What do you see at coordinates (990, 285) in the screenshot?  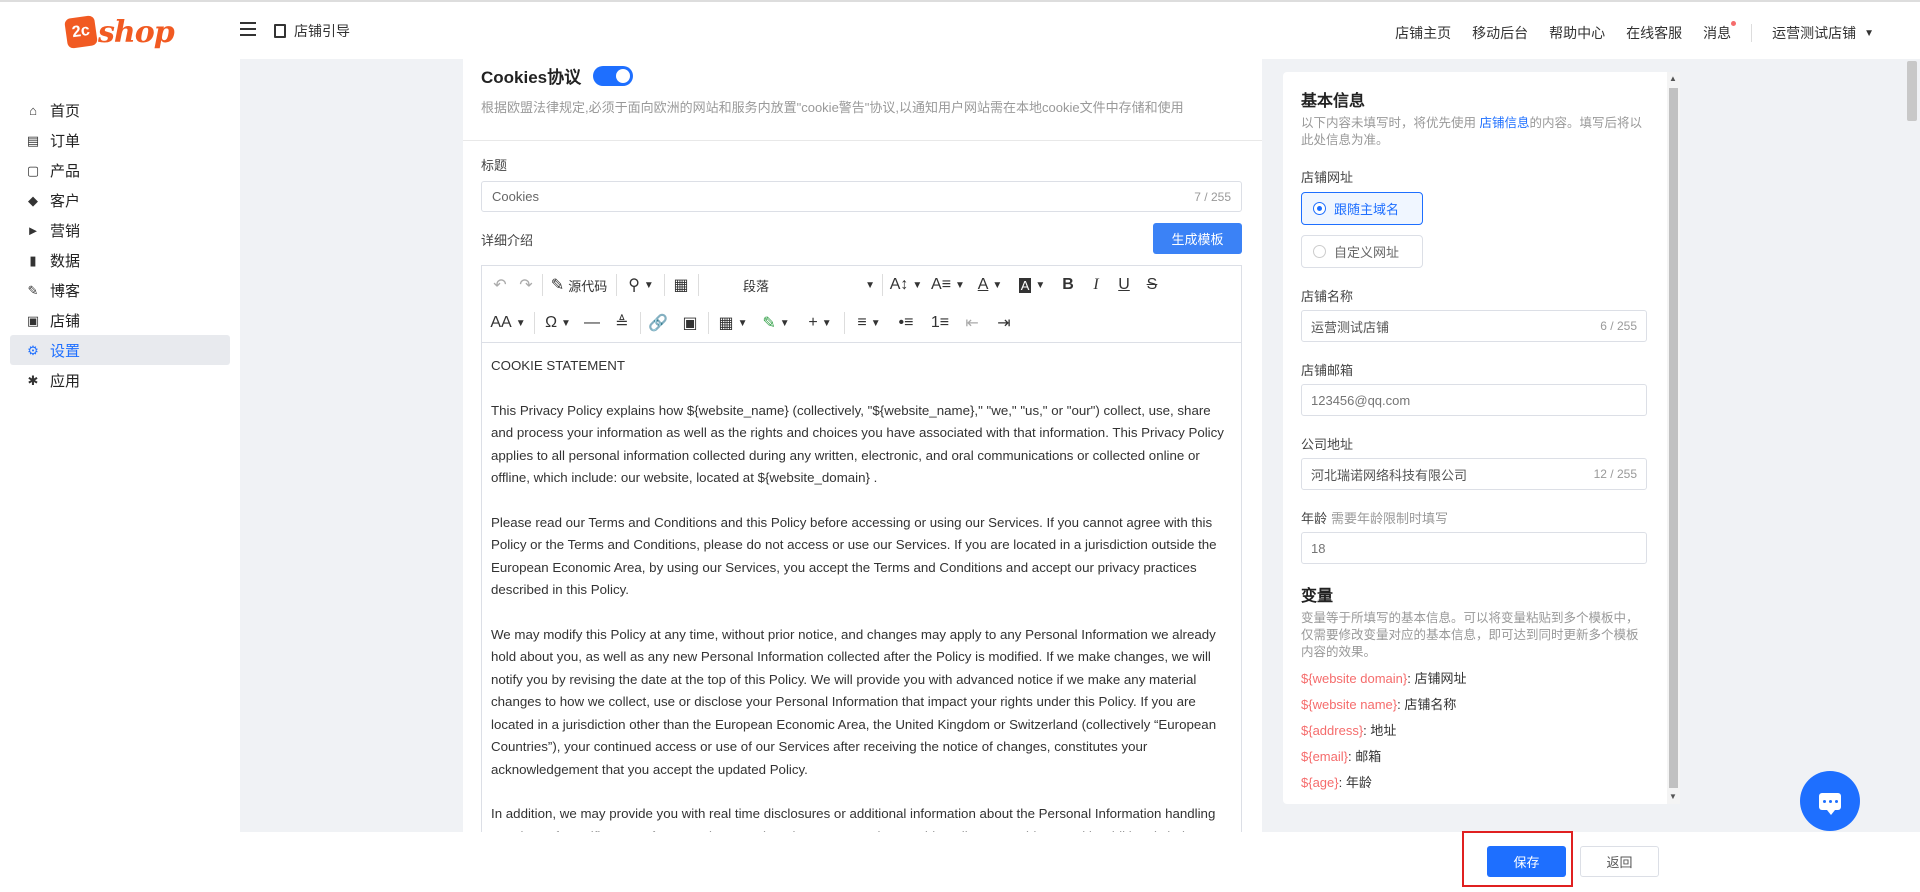 I see `font-color-button: A ▼` at bounding box center [990, 285].